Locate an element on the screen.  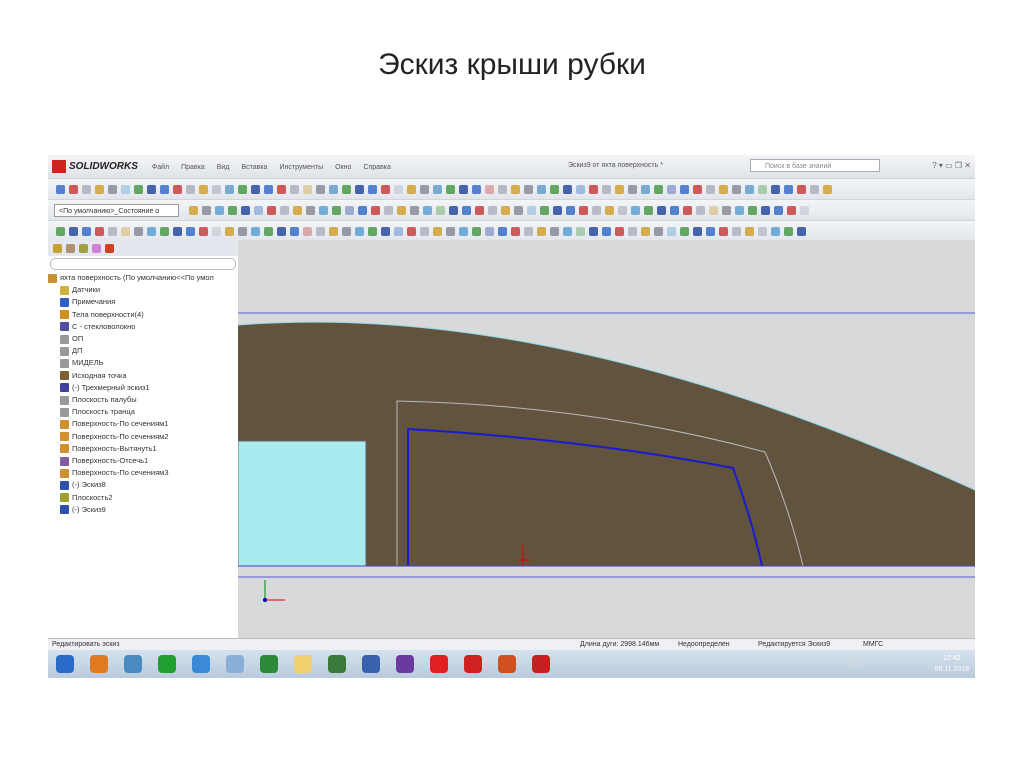
menu-tools: Инструменты is located at coordinates (301, 167).